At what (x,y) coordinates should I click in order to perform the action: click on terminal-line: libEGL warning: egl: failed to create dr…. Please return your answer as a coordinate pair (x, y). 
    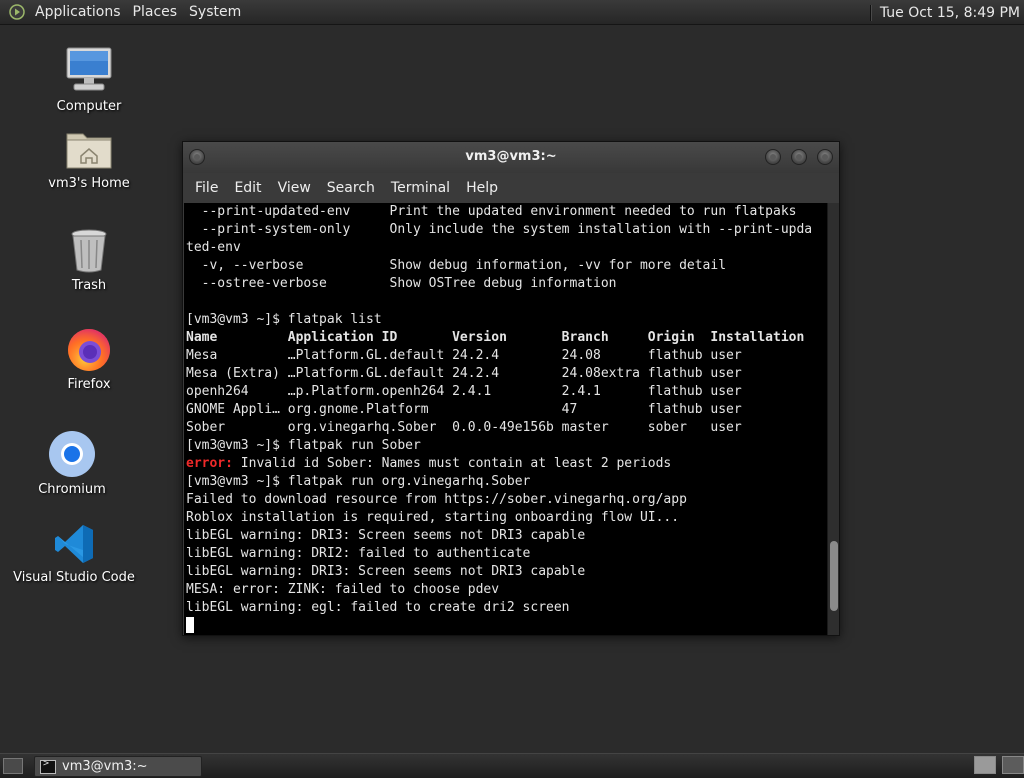
    Looking at the image, I should click on (378, 607).